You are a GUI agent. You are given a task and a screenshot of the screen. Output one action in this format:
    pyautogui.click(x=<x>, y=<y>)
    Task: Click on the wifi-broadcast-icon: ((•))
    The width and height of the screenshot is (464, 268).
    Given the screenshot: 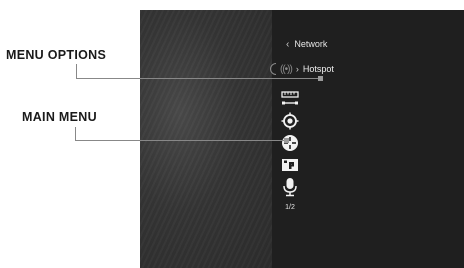 What is the action you would take?
    pyautogui.click(x=286, y=69)
    